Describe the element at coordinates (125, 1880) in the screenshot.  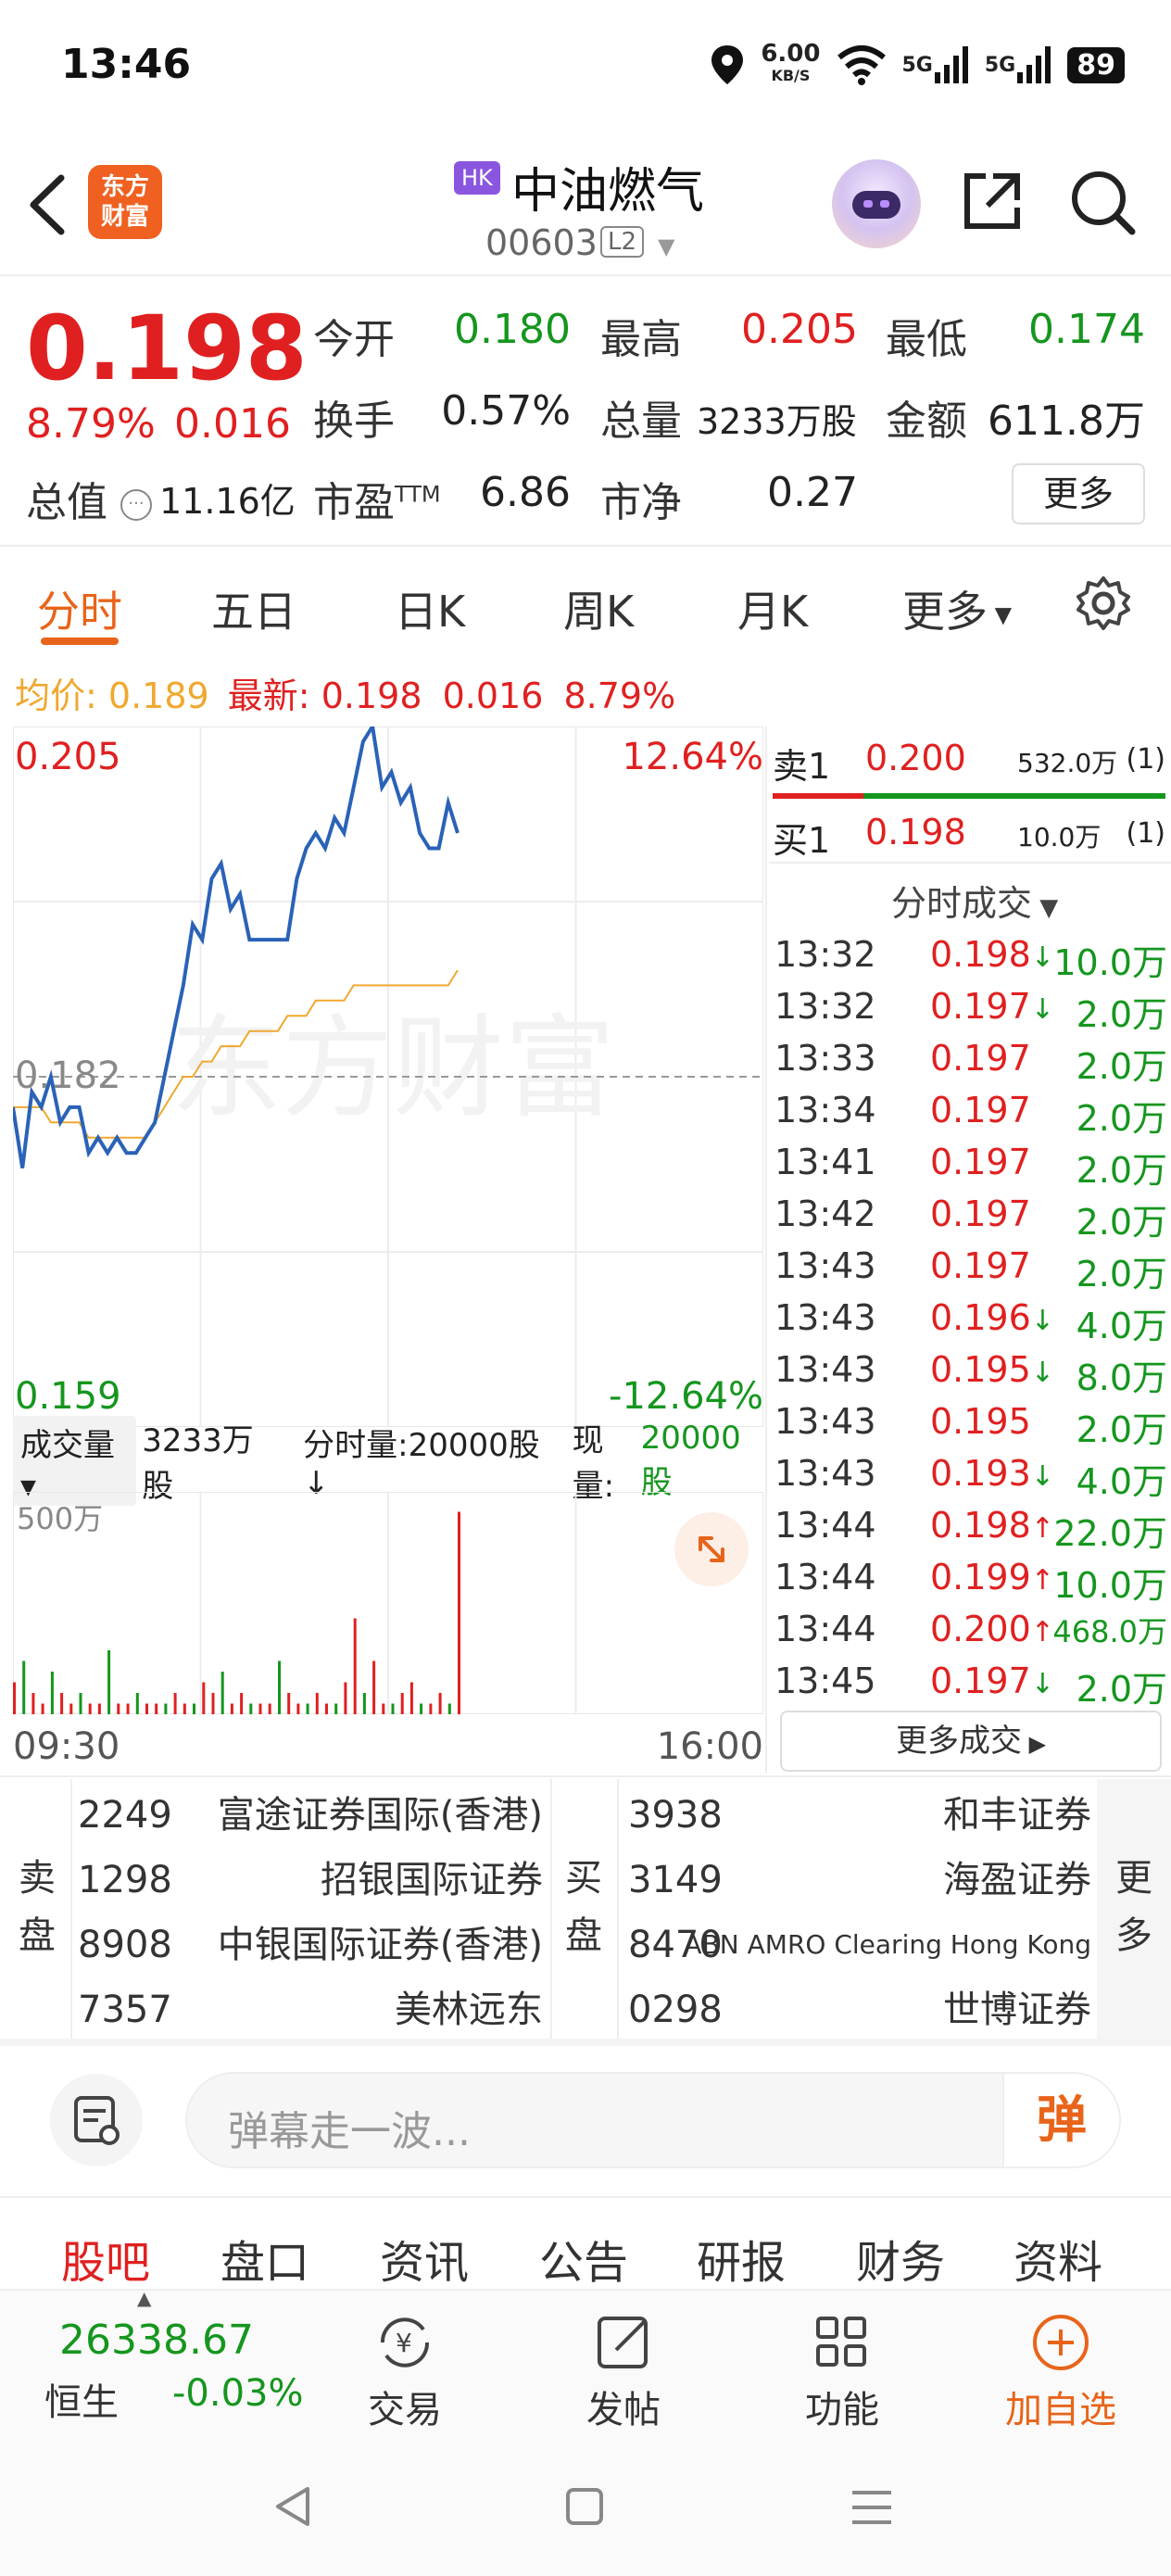
I see `sell-broker-code: 1298` at that location.